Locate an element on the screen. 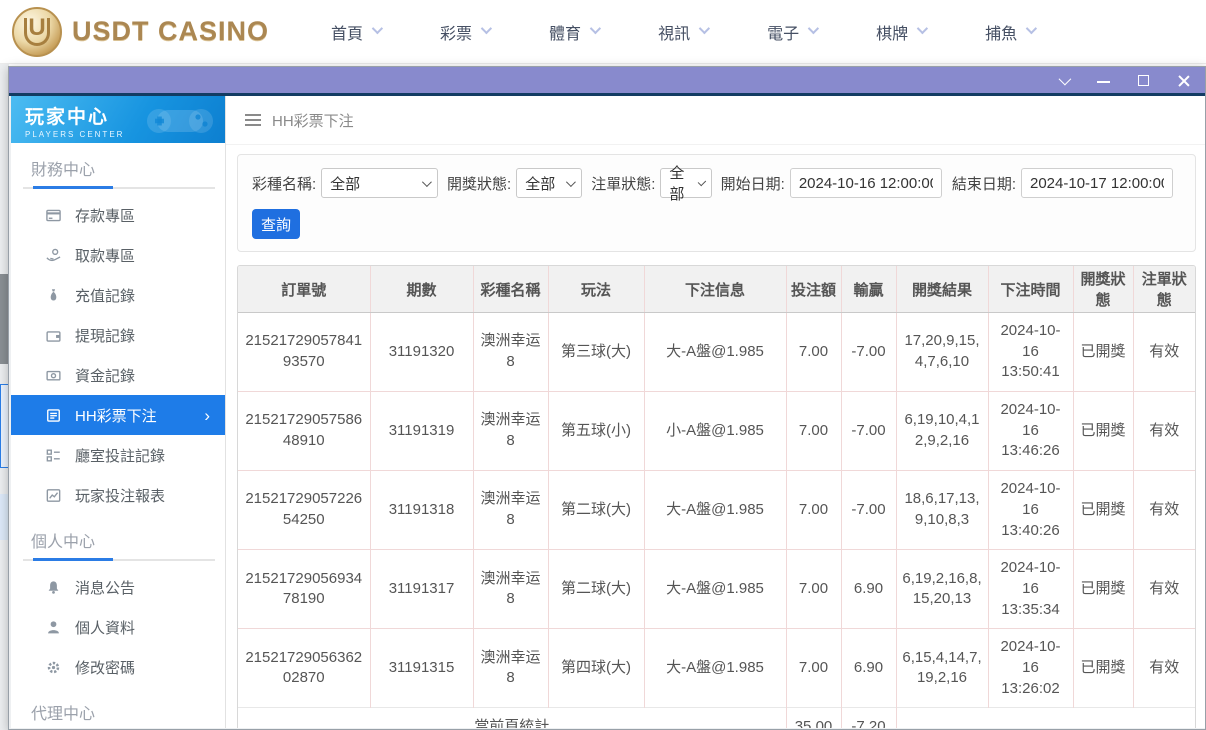 The height and width of the screenshot is (730, 1206). sidebar-item: 消息公告 is located at coordinates (118, 587).